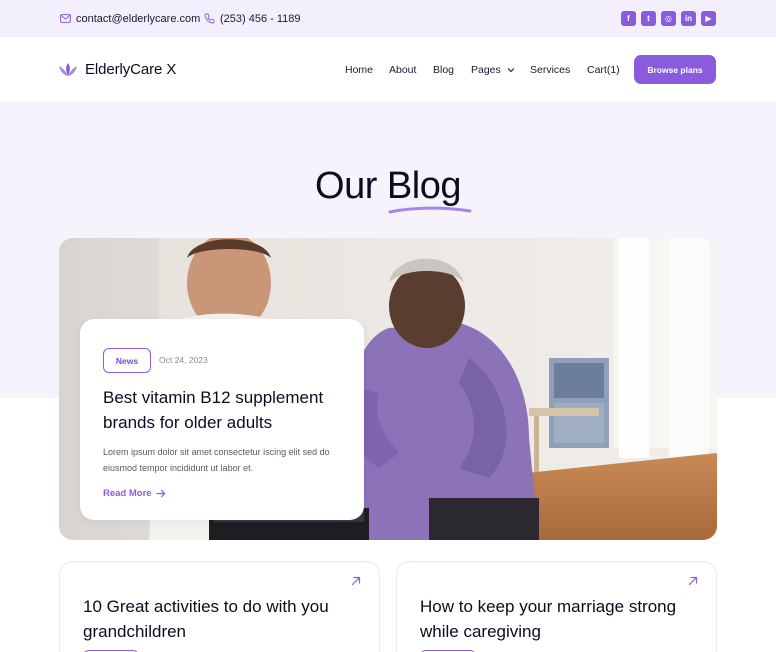  I want to click on title-underline-decoration, so click(430, 210).